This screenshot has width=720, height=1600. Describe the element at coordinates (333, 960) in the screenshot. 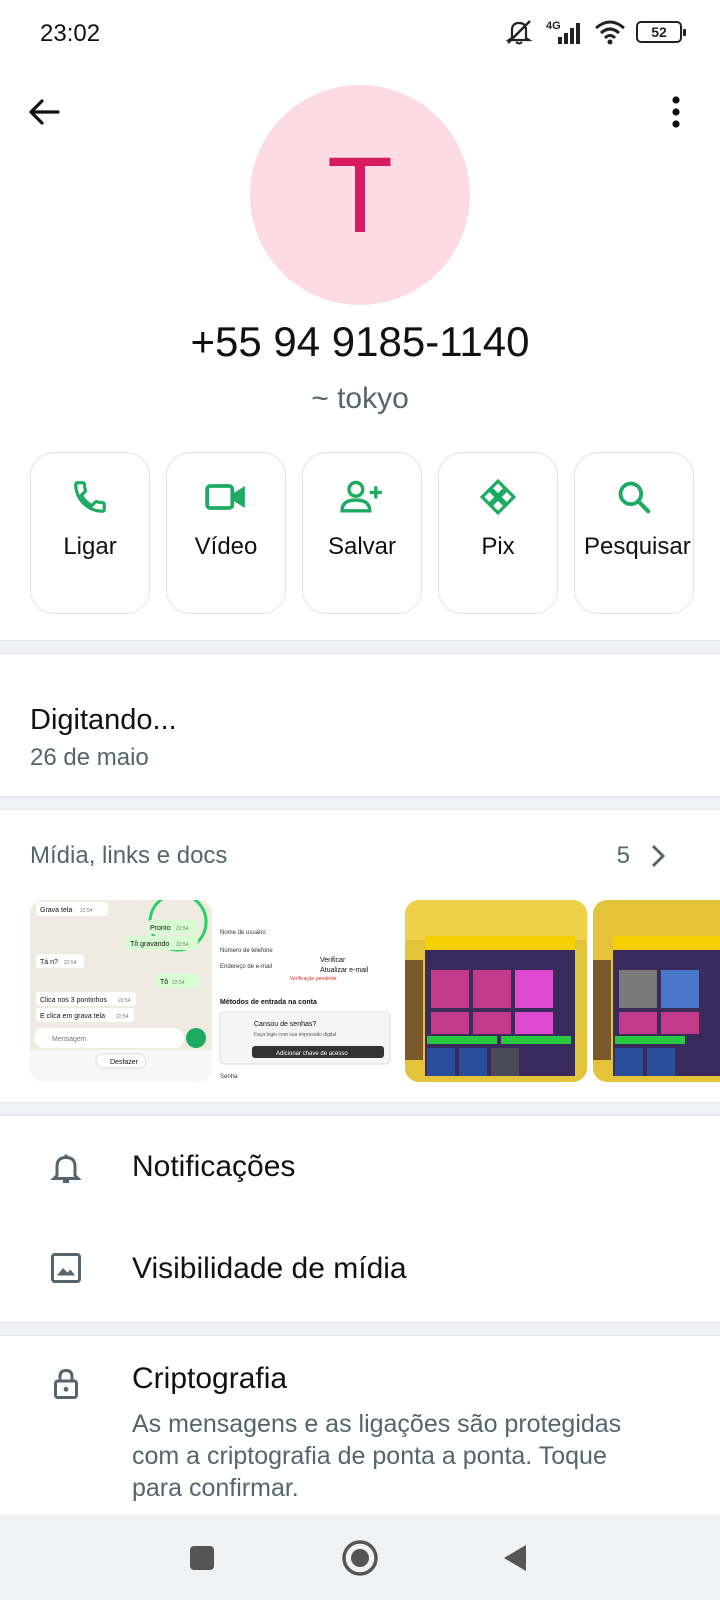

I see `doc-verify: Verificar` at that location.